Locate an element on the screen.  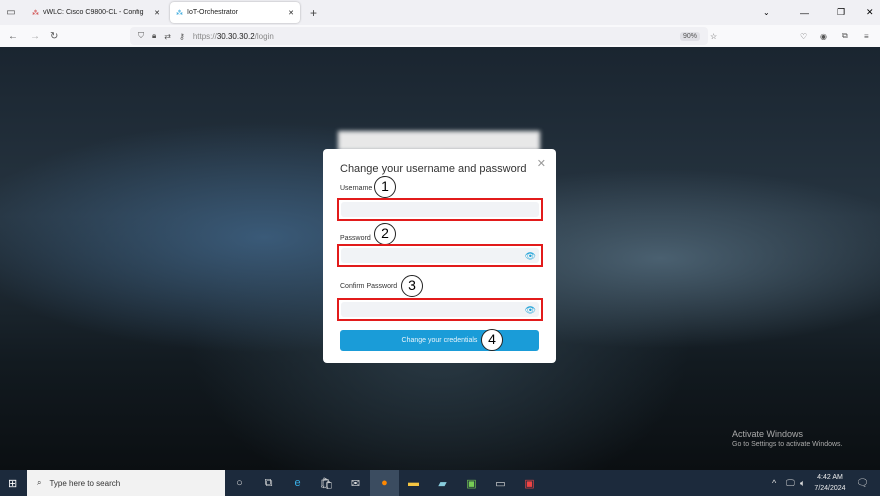
network-icon: 🖵︎ is located at coordinates (790, 483).